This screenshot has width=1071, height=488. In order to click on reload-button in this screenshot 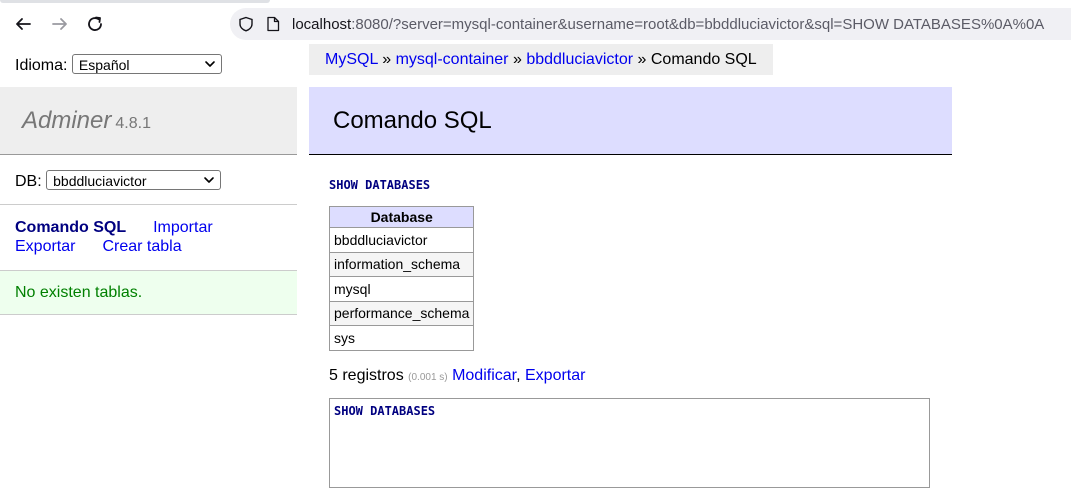, I will do `click(95, 24)`.